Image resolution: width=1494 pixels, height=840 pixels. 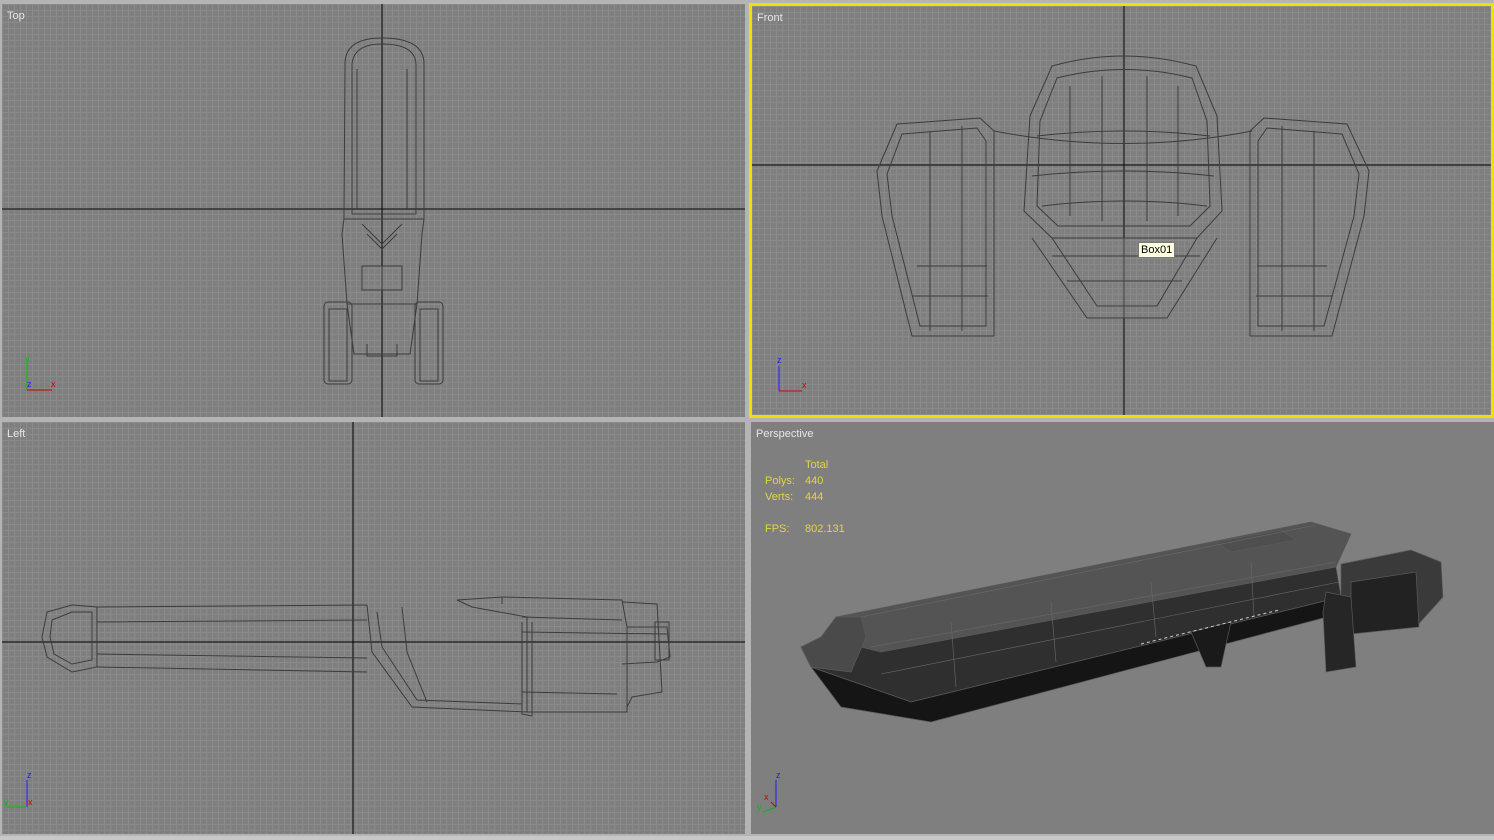 I want to click on status-strip, so click(x=747, y=838).